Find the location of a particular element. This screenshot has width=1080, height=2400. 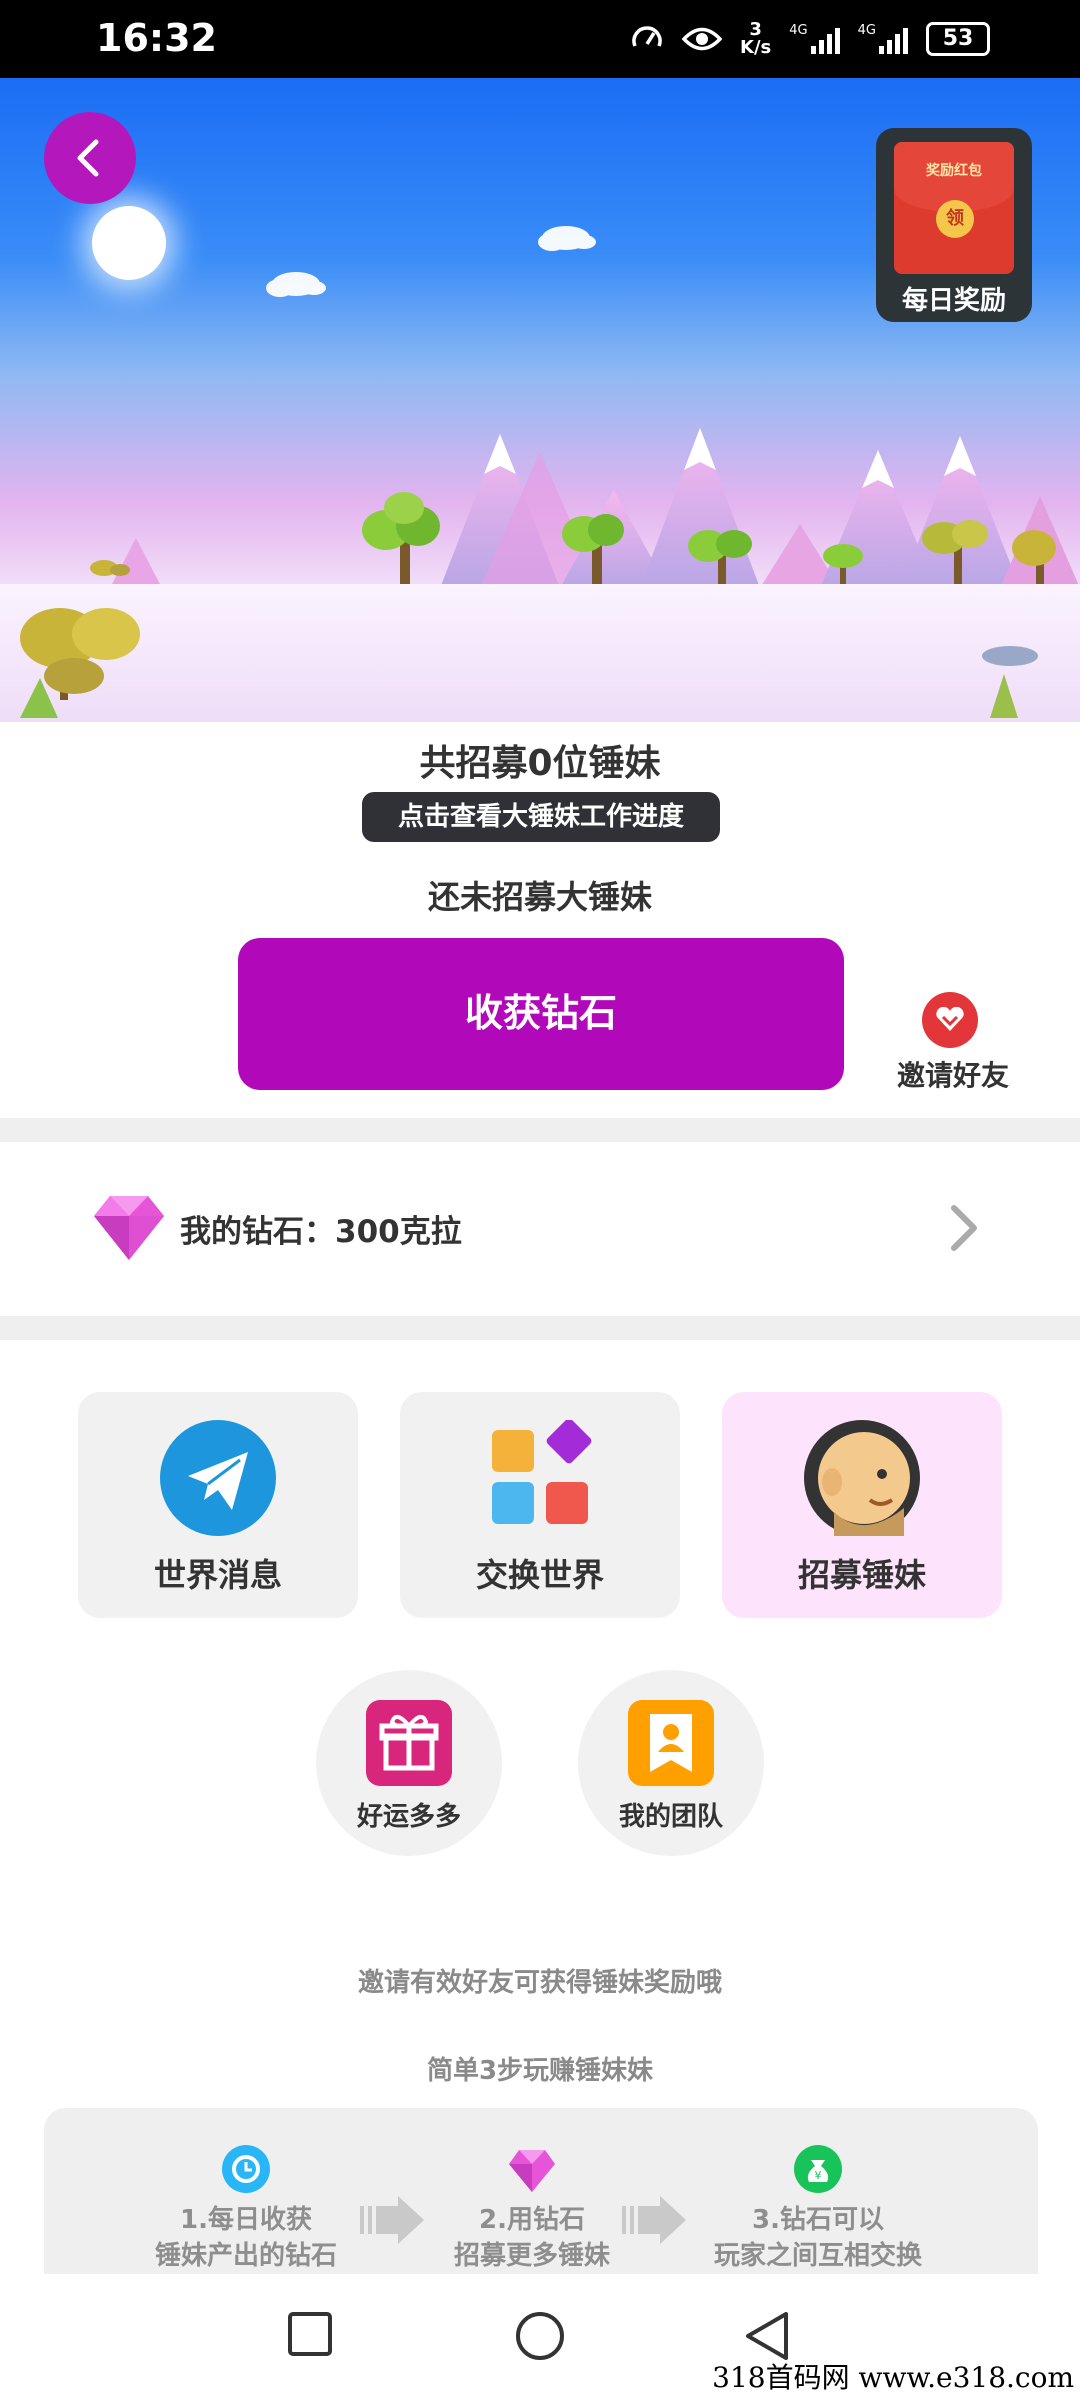

round-tile-label: 好运多多 is located at coordinates (408, 1817).